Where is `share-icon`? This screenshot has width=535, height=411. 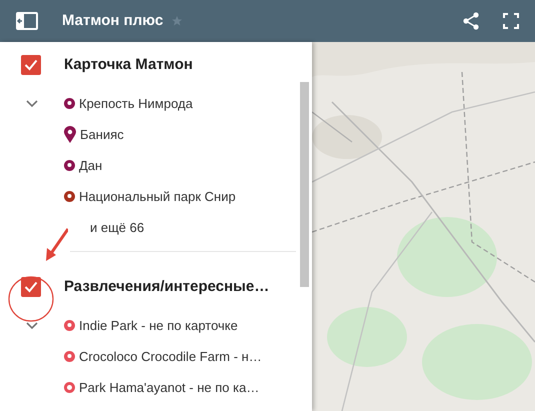 share-icon is located at coordinates (471, 21).